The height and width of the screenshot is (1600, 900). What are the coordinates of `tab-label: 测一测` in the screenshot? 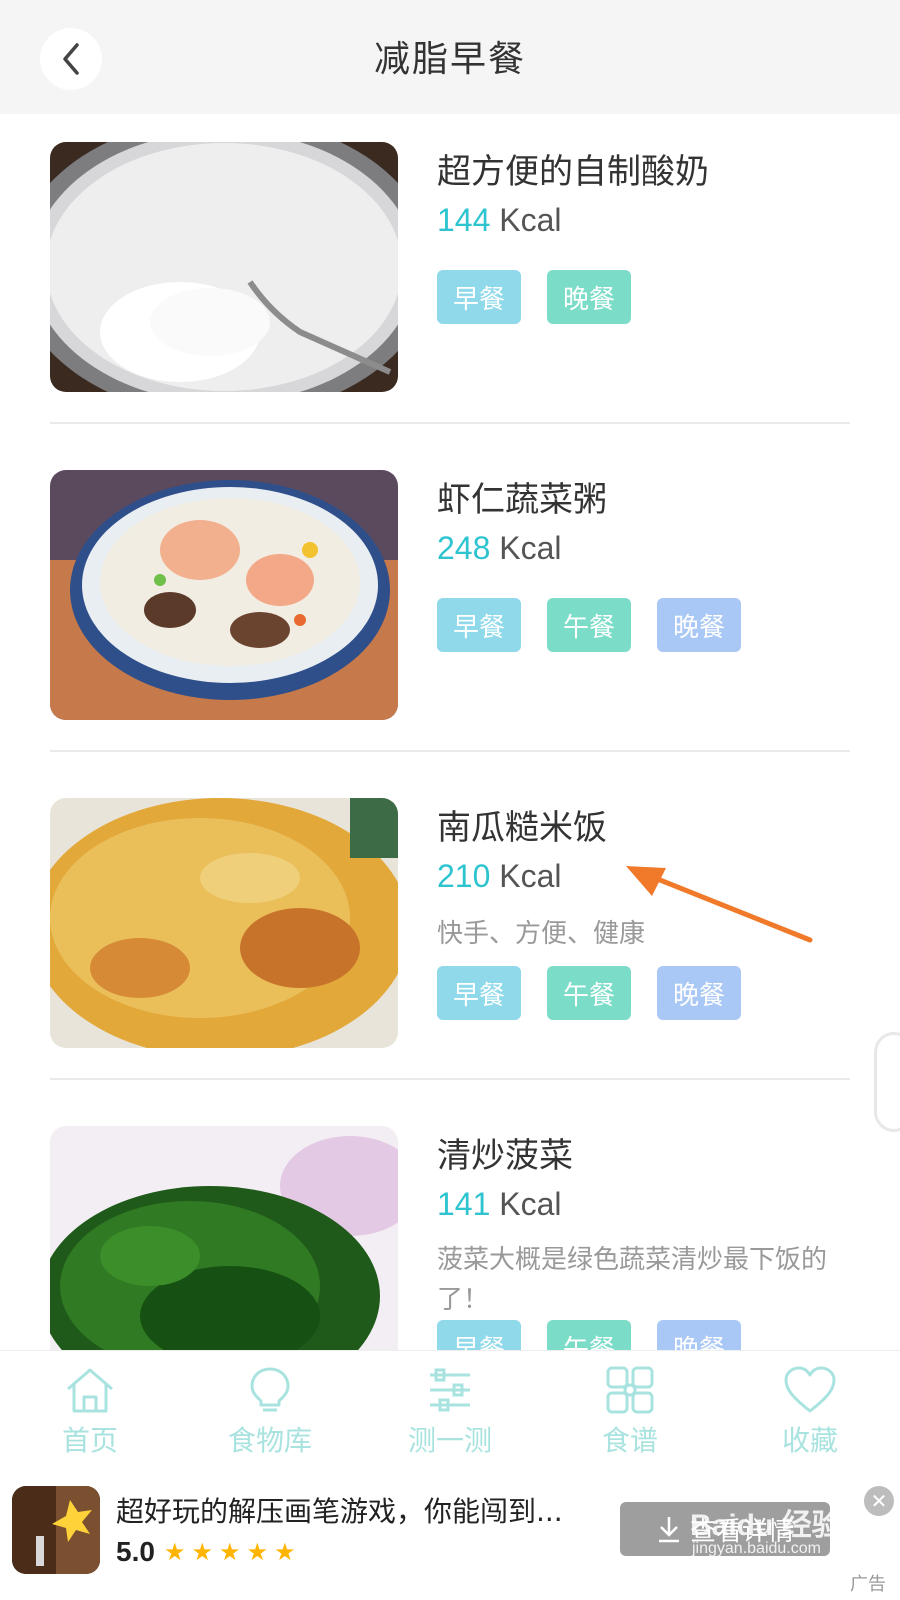 It's located at (449, 1440).